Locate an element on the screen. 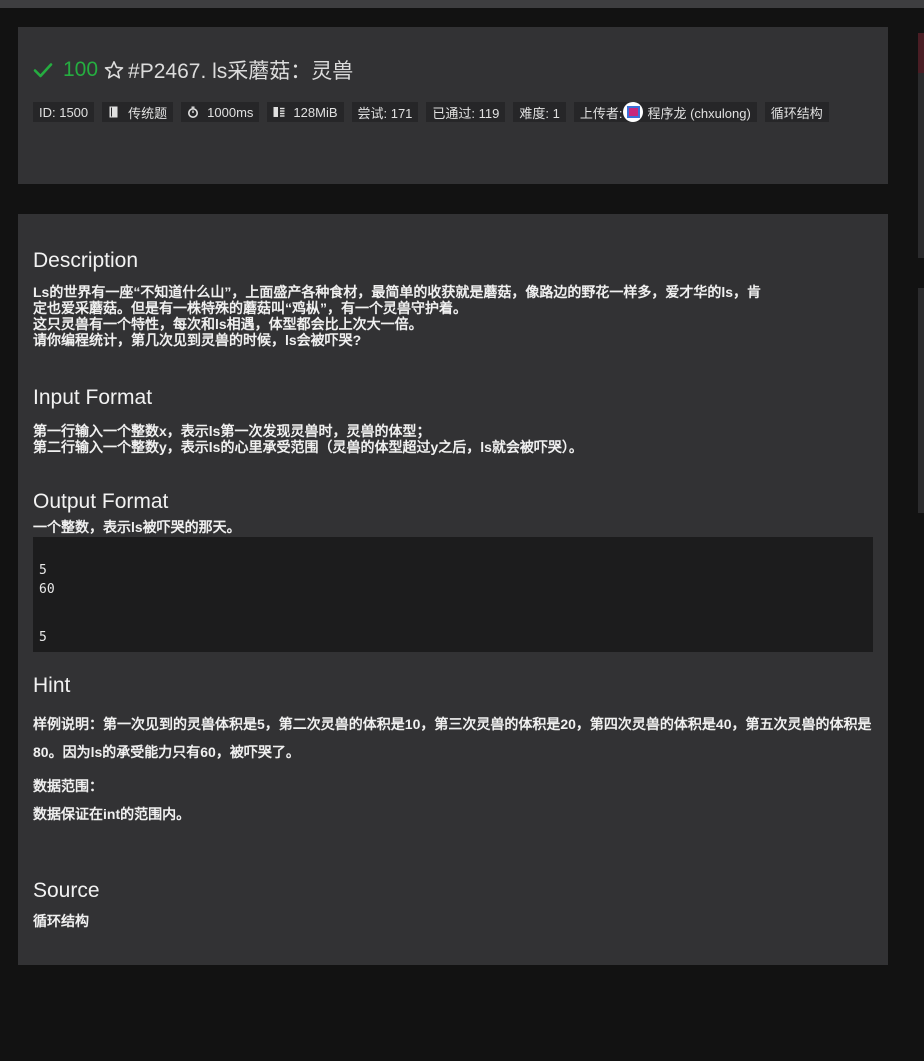  tag-difficulty: 难度: 1 is located at coordinates (539, 112).